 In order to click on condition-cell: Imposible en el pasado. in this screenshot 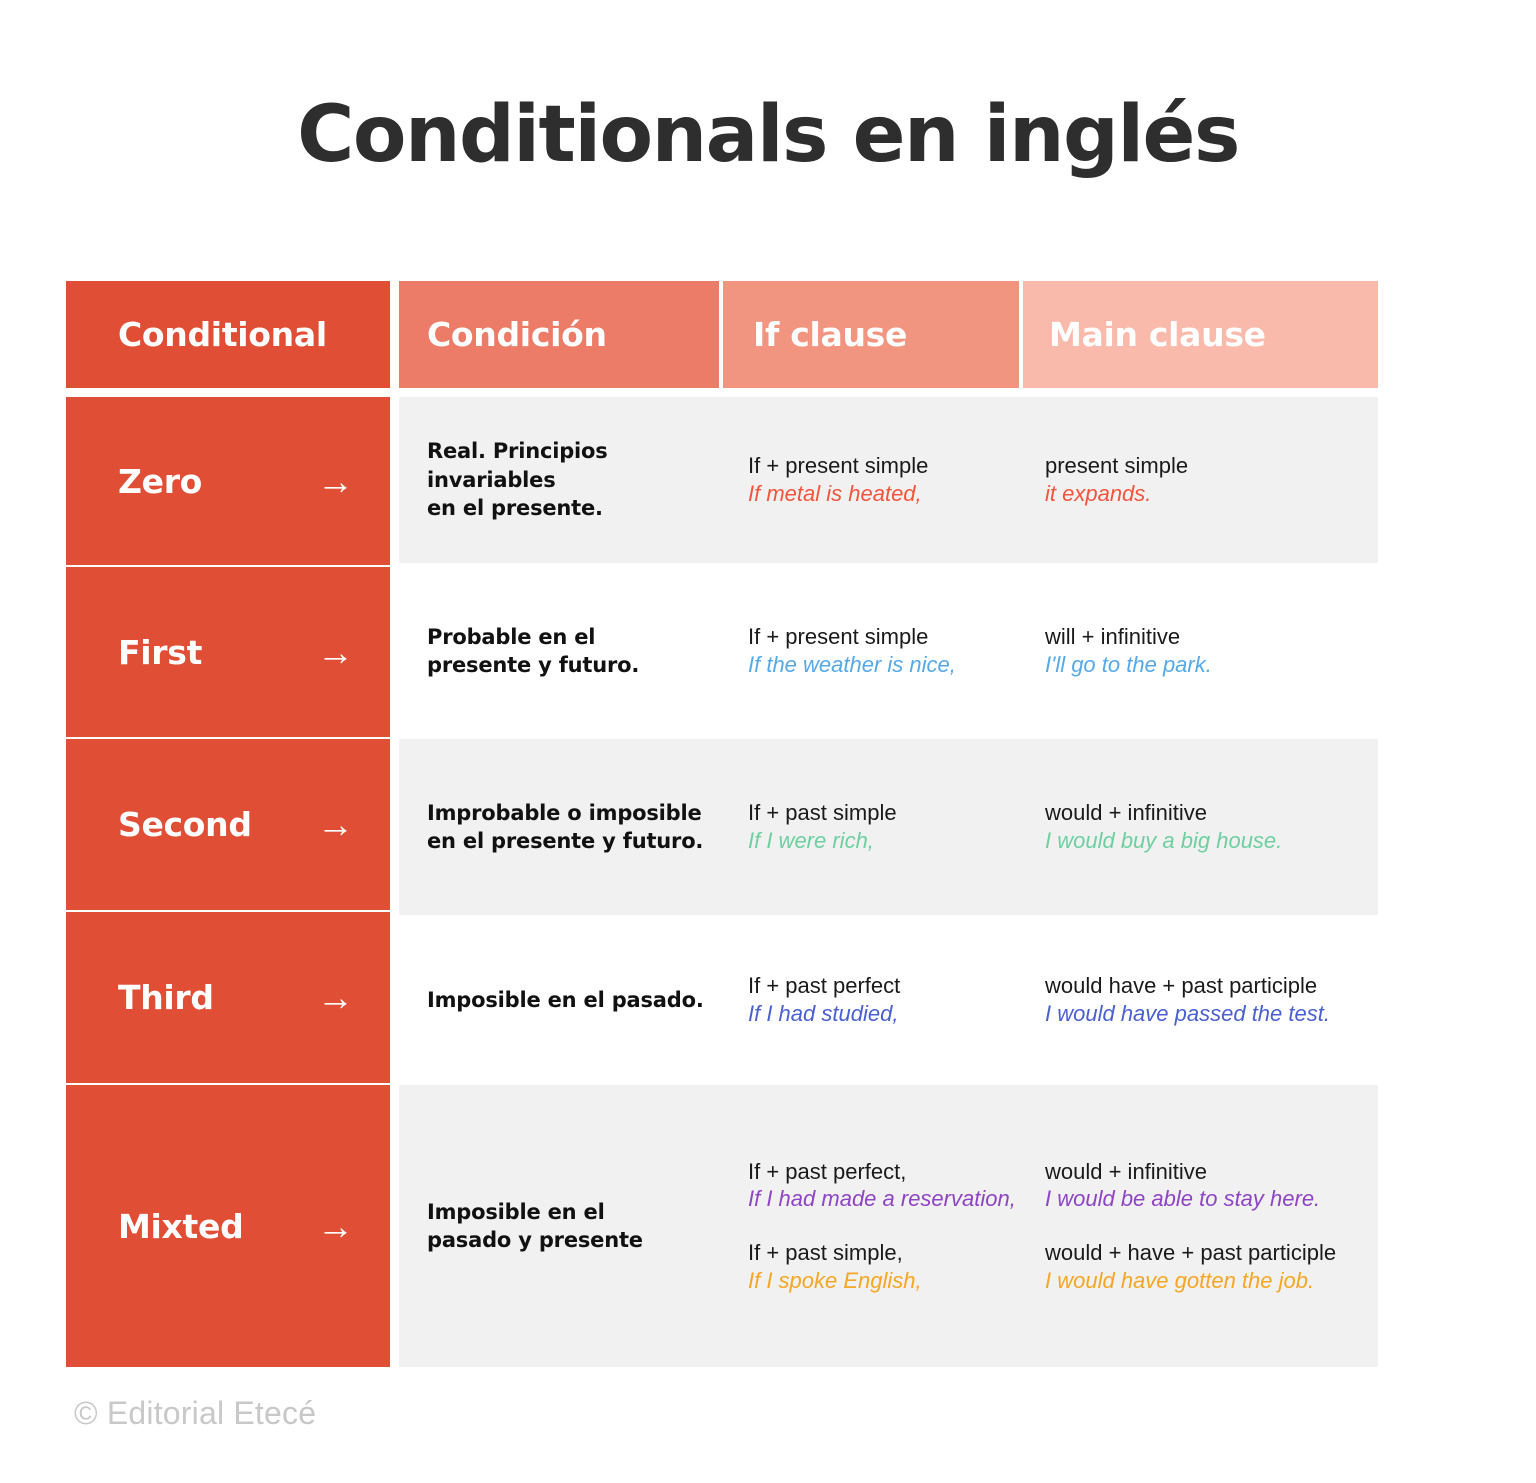, I will do `click(561, 1000)`.